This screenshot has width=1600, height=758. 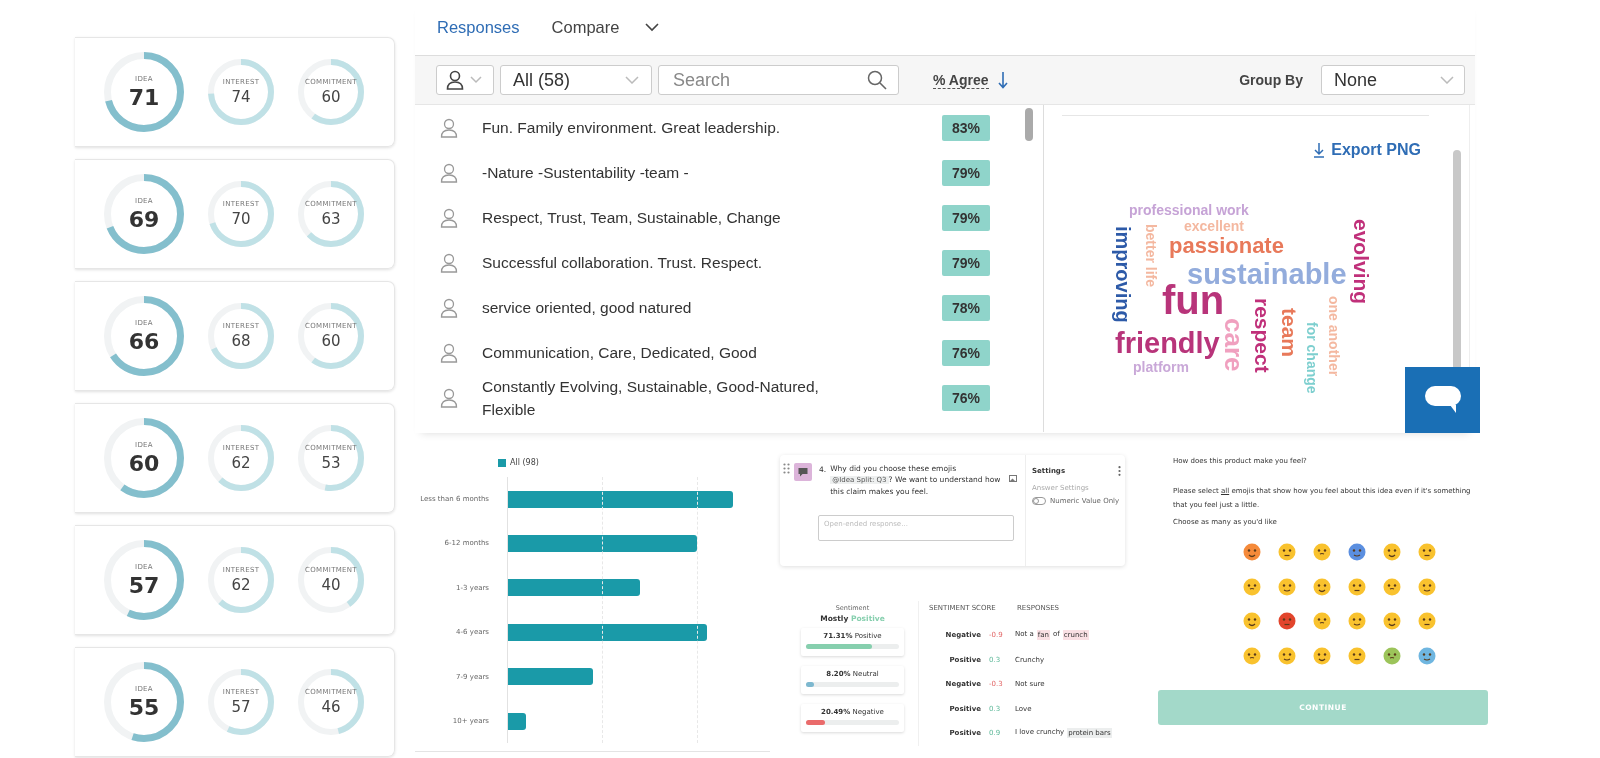 What do you see at coordinates (241, 463) in the screenshot?
I see `metric-value: 62` at bounding box center [241, 463].